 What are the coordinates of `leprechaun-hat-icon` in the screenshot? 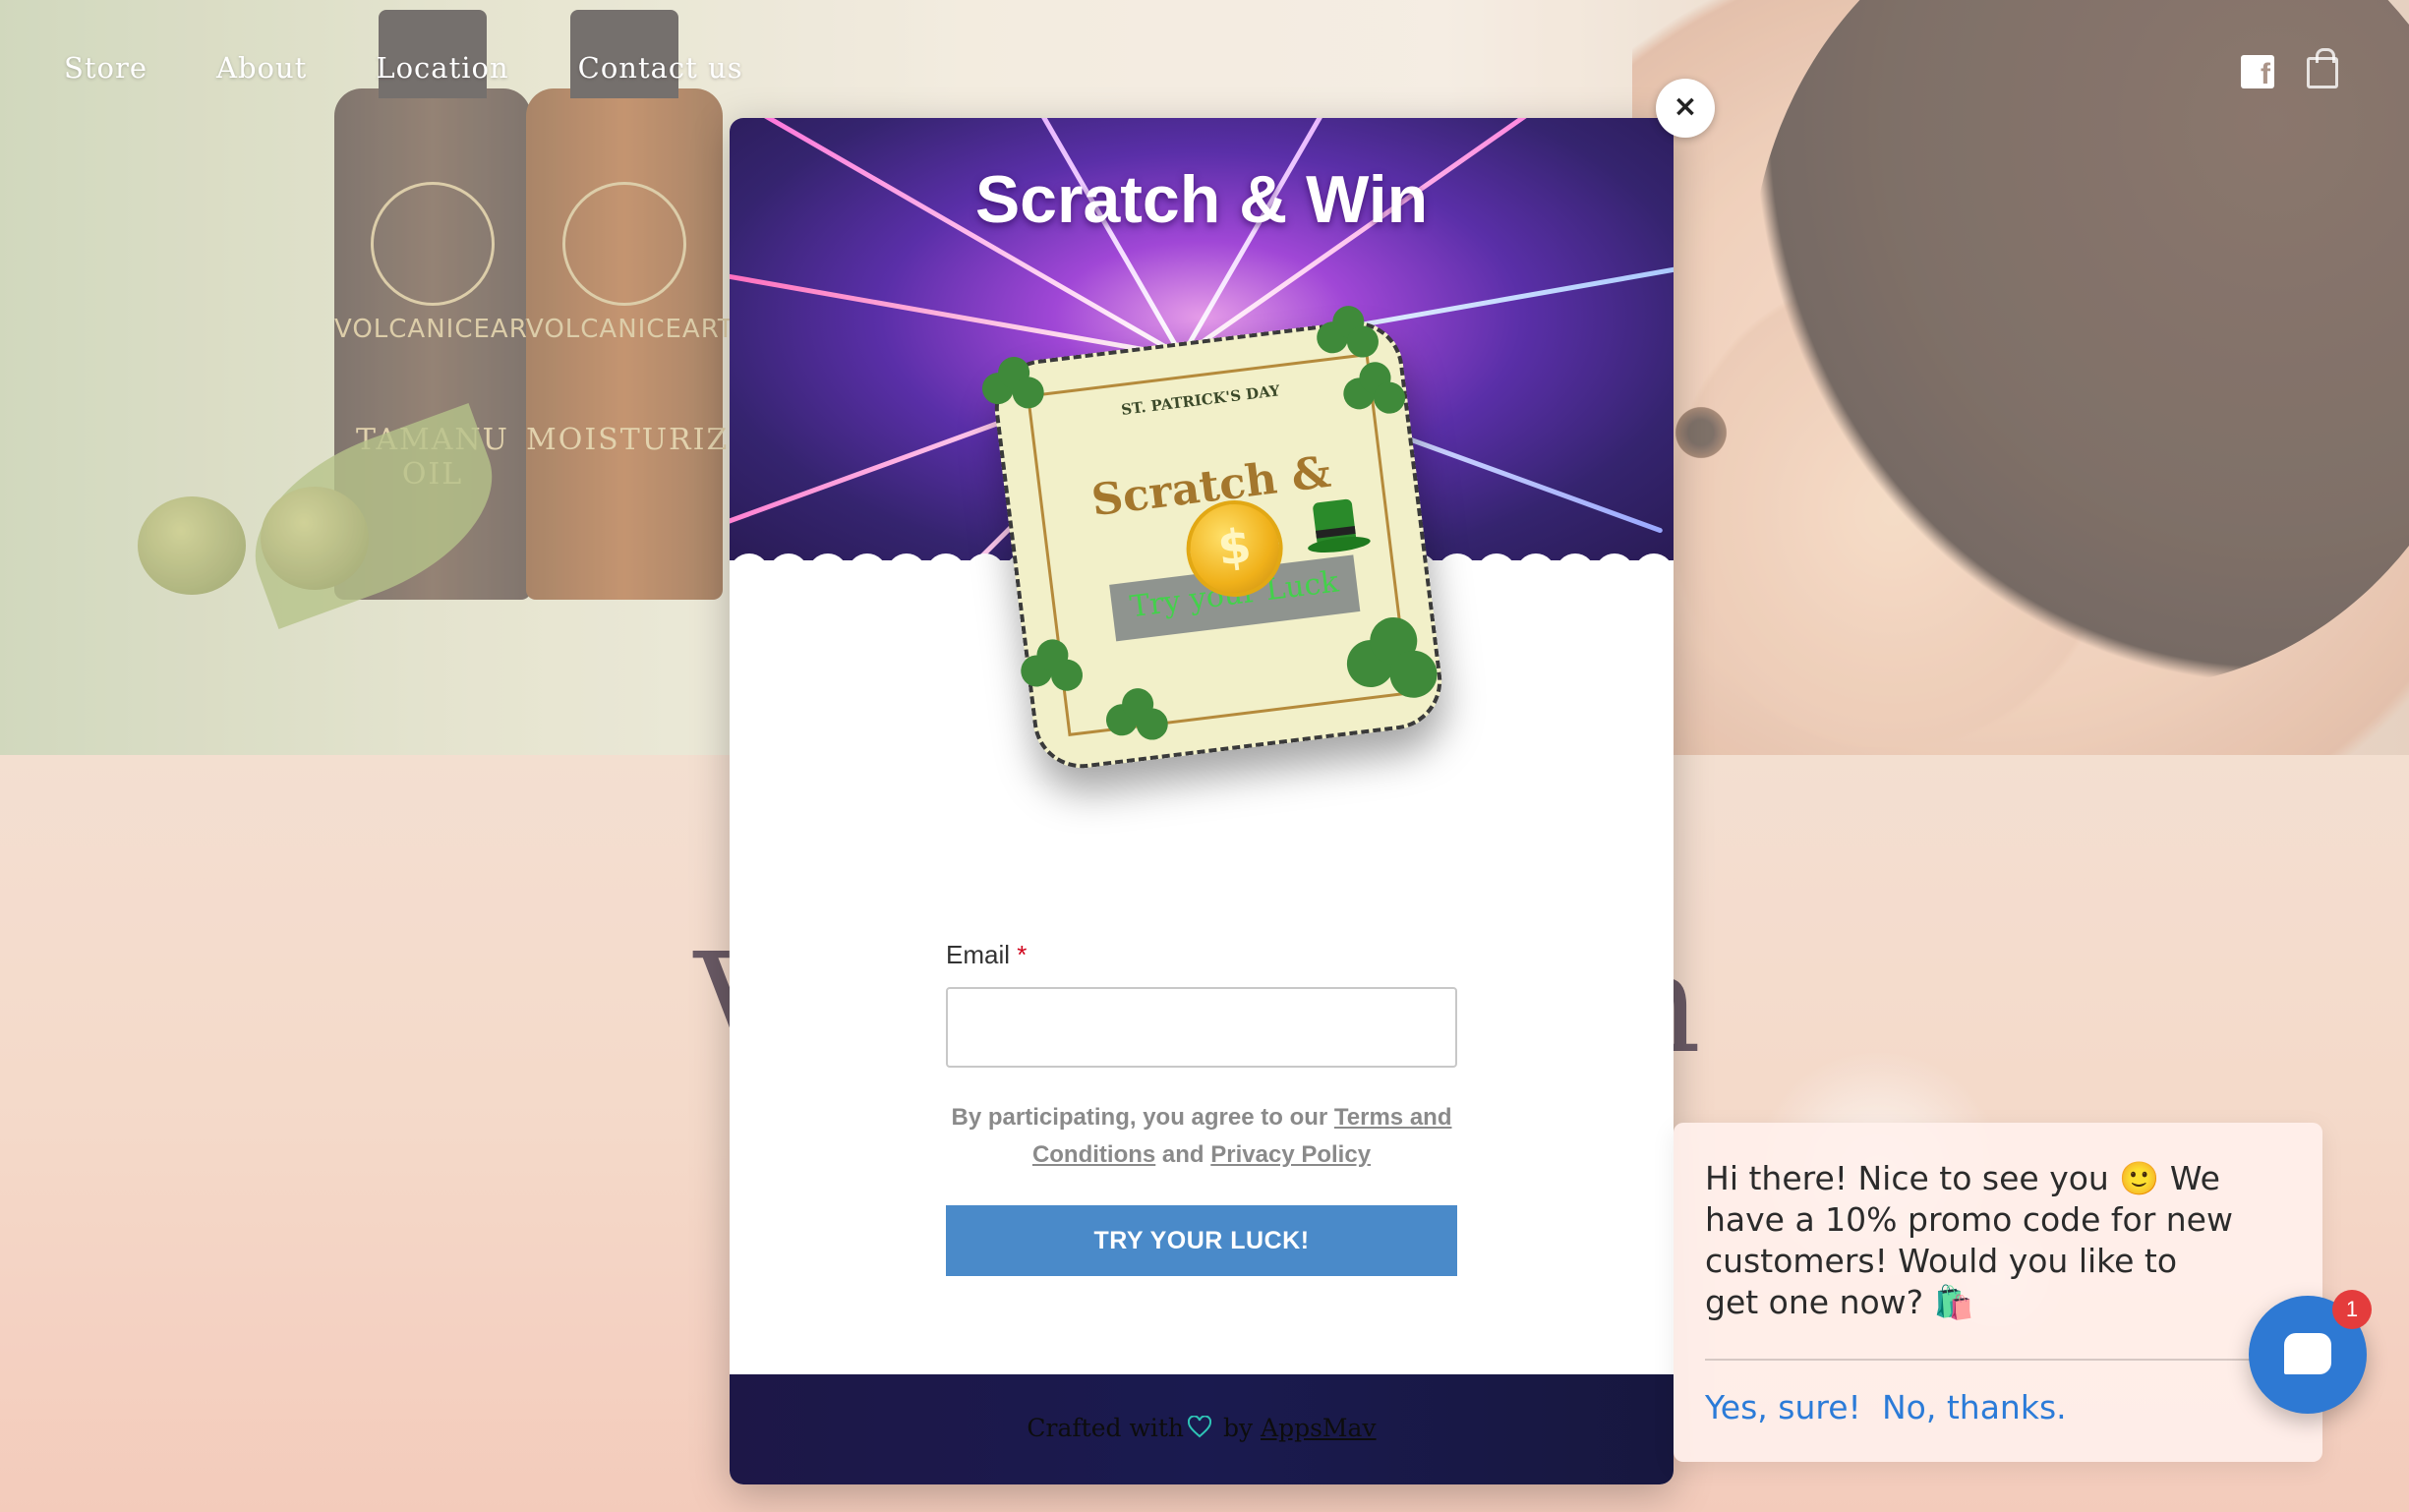 It's located at (1337, 527).